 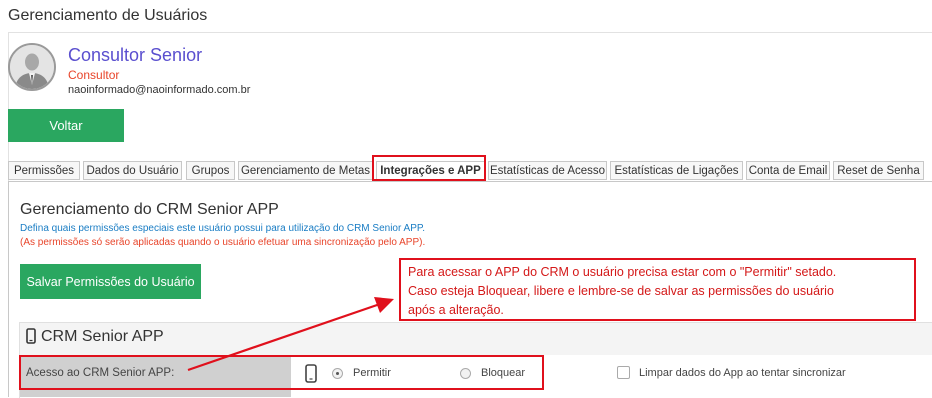 What do you see at coordinates (132, 170) in the screenshot?
I see `tab-dados-do-usuario: Dados do Usuário` at bounding box center [132, 170].